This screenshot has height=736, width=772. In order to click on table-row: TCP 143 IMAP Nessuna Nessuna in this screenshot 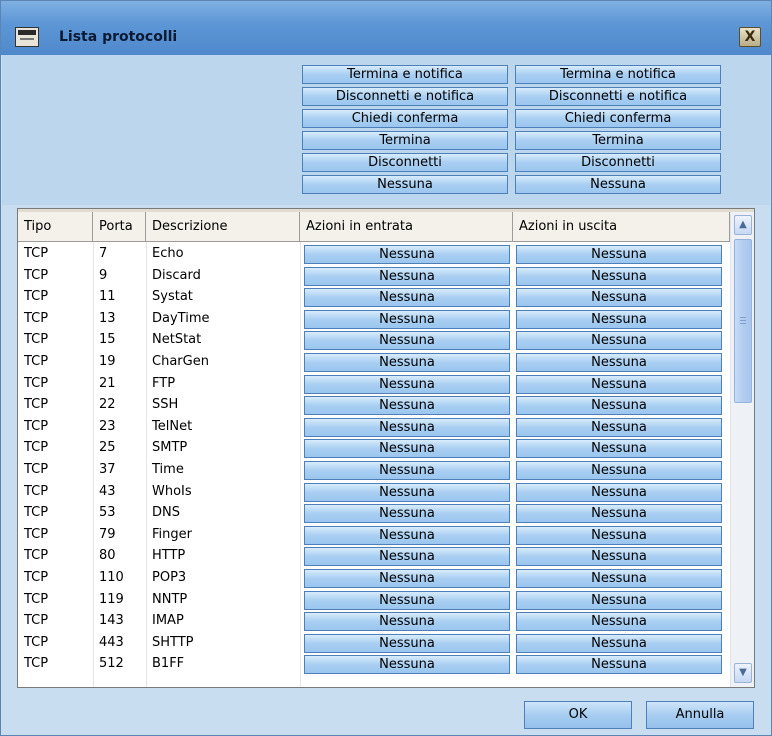, I will do `click(374, 621)`.